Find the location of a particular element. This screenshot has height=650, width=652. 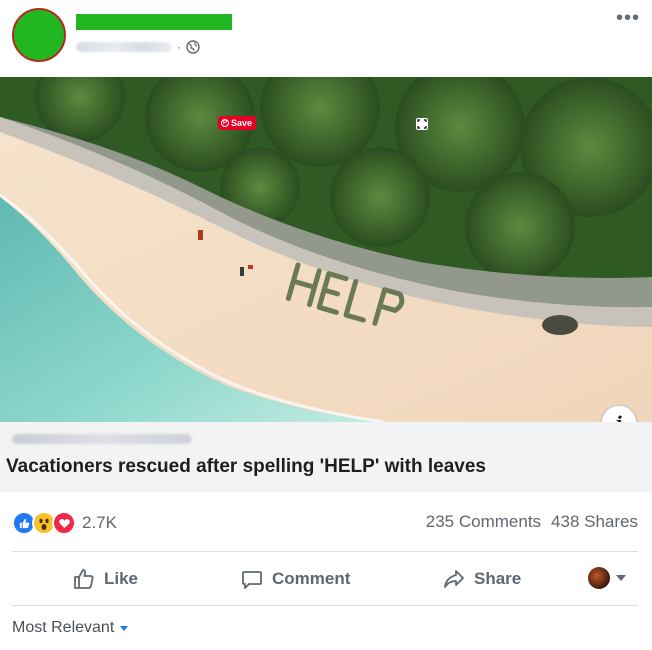

comment-button: Comment is located at coordinates (295, 579).